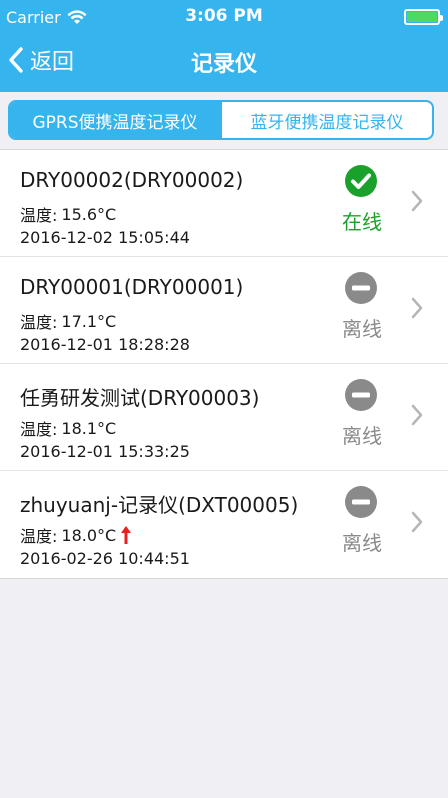 The height and width of the screenshot is (798, 448). Describe the element at coordinates (89, 428) in the screenshot. I see `temperature-value: 18.1°C` at that location.